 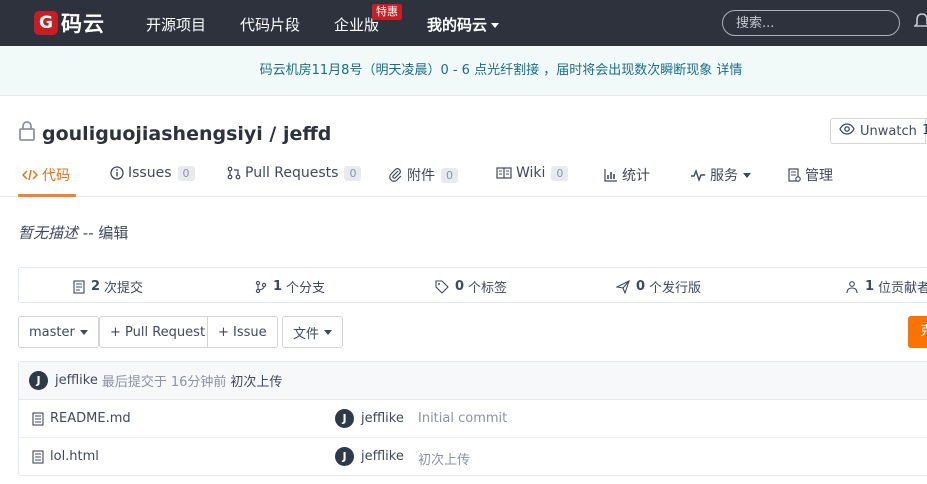 What do you see at coordinates (48, 233) in the screenshot?
I see `description-text: 暂无描述` at bounding box center [48, 233].